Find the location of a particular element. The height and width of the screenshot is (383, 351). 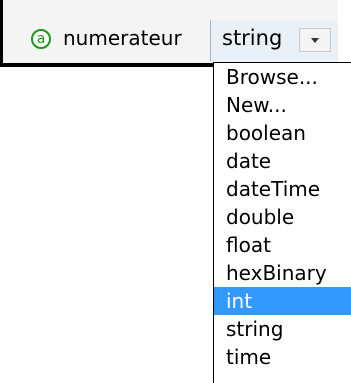

attribute-icon: a is located at coordinates (41, 39).